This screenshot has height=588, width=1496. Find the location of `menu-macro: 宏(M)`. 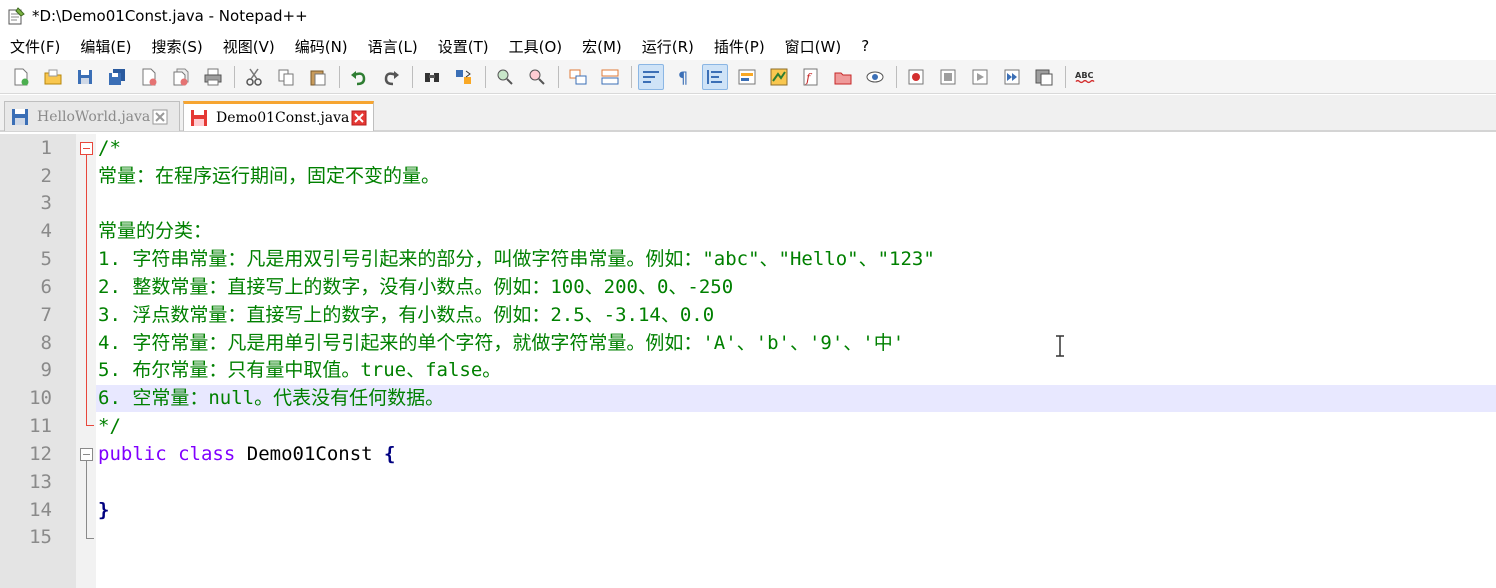

menu-macro: 宏(M) is located at coordinates (602, 46).